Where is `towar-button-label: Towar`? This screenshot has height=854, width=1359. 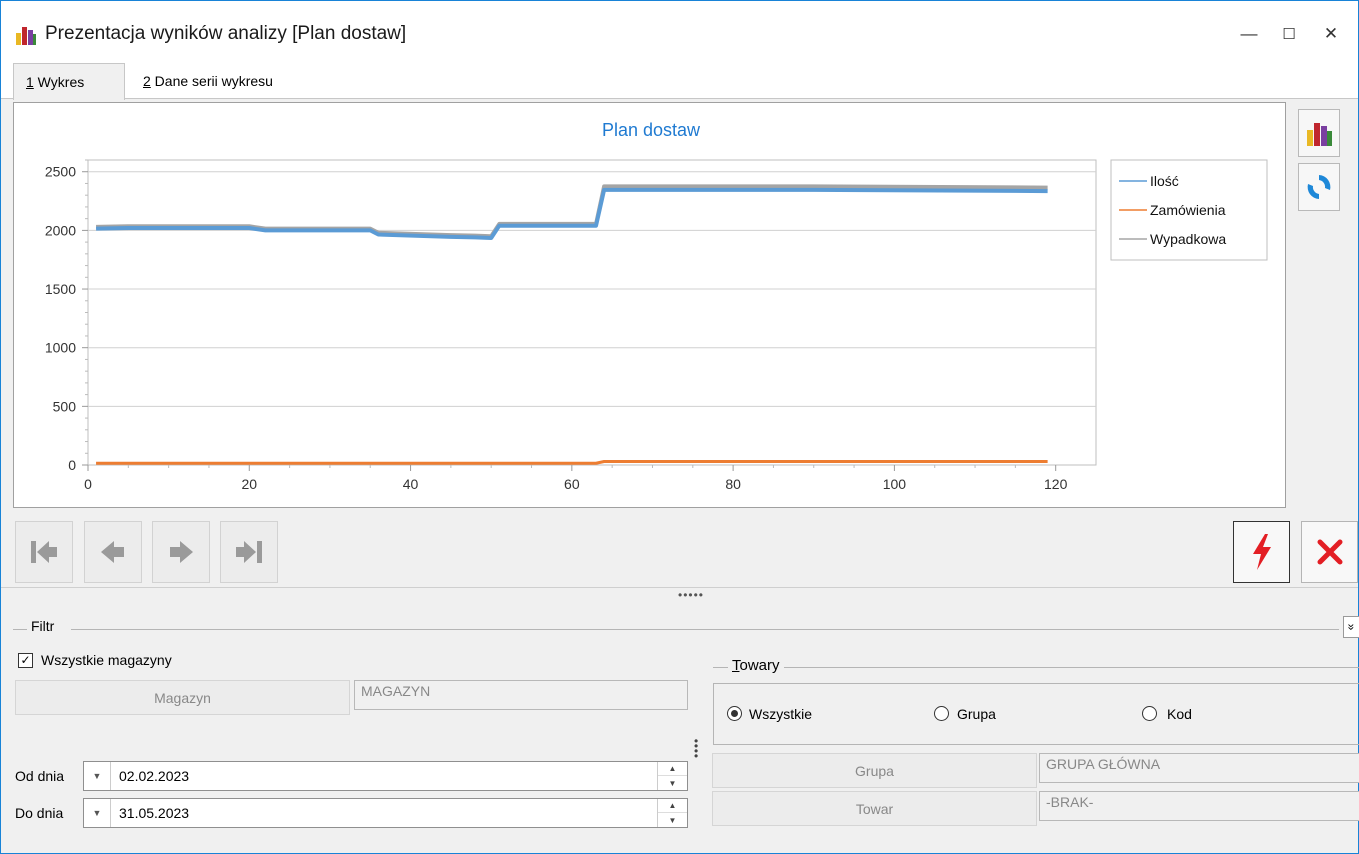 towar-button-label: Towar is located at coordinates (874, 808).